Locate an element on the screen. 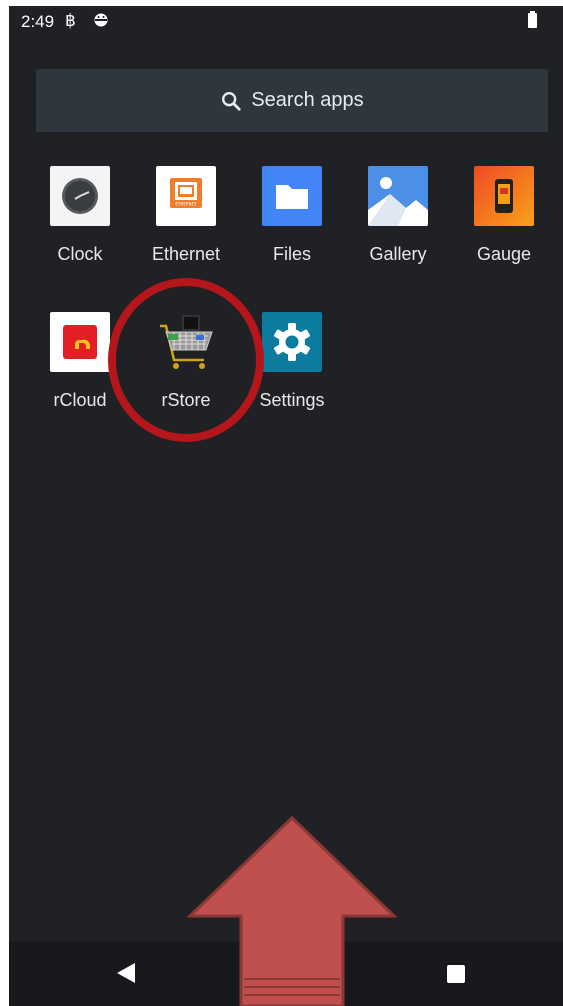 The height and width of the screenshot is (1006, 563). android-robot-icon is located at coordinates (101, 20).